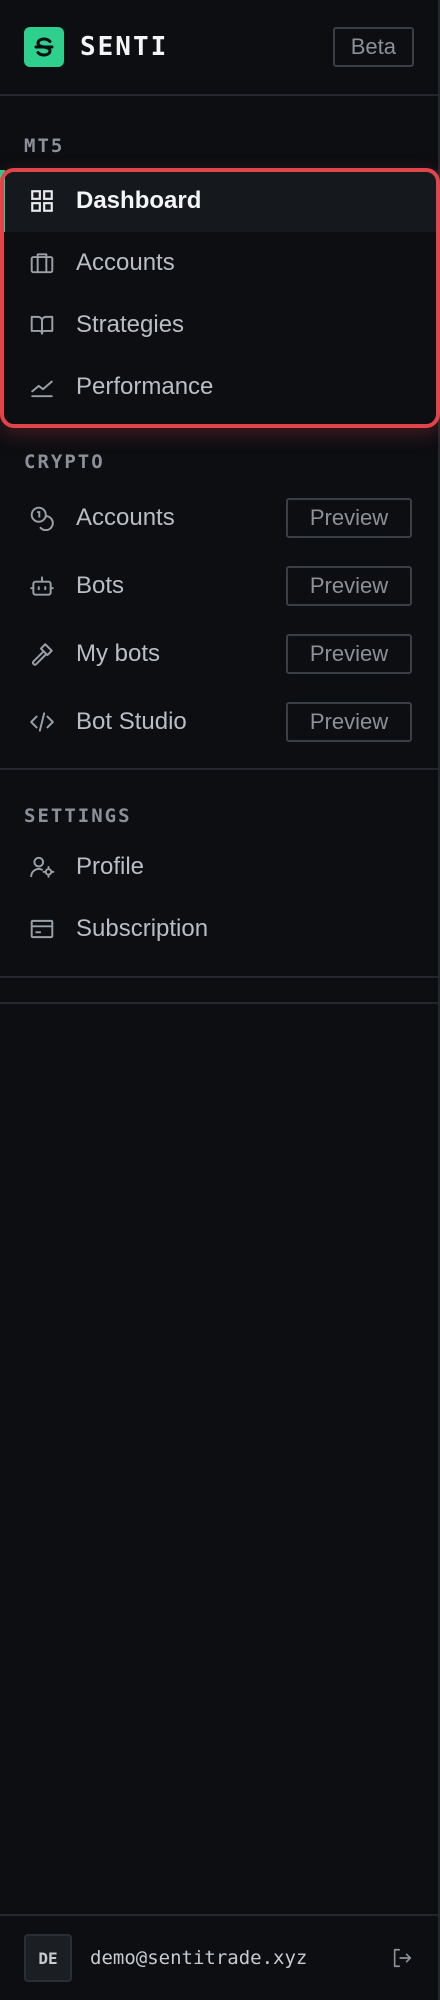  Describe the element at coordinates (219, 1003) in the screenshot. I see `section-divider` at that location.